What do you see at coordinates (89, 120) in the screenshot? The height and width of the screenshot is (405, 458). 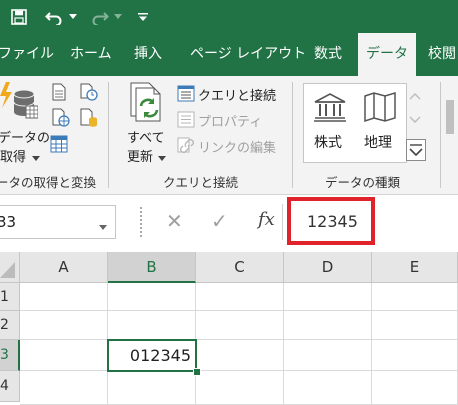 I see `existing-connections-icon` at bounding box center [89, 120].